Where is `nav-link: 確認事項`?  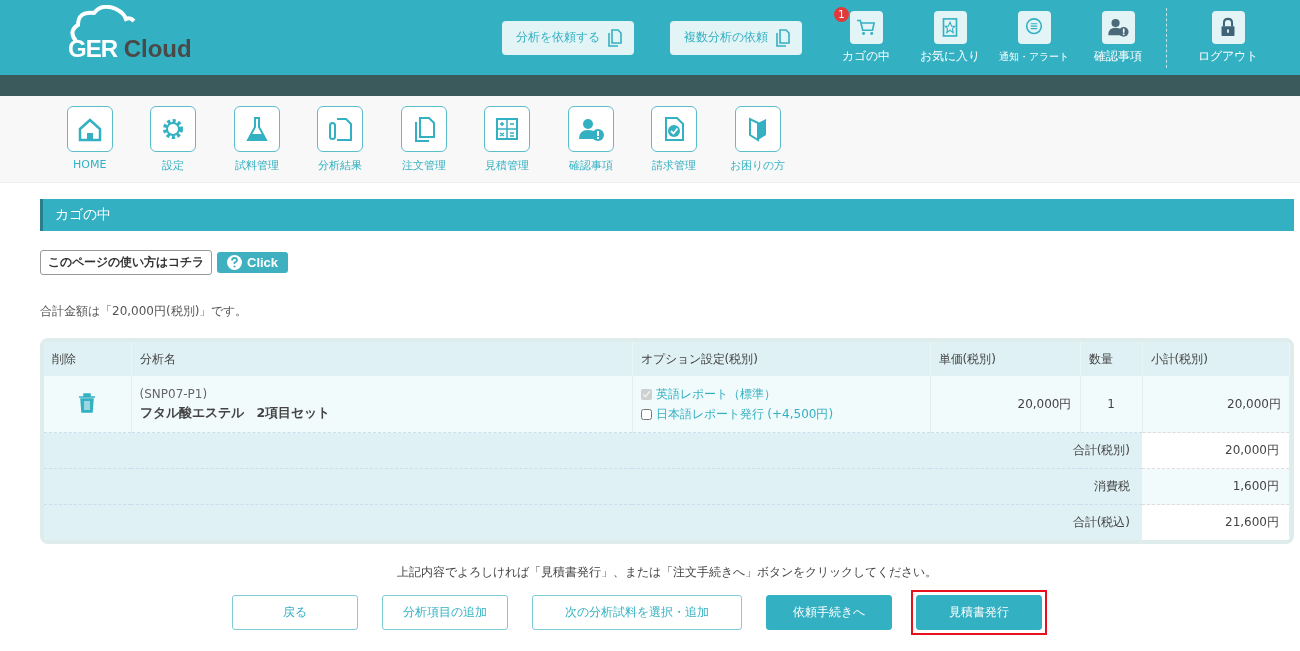 nav-link: 確認事項 is located at coordinates (590, 165).